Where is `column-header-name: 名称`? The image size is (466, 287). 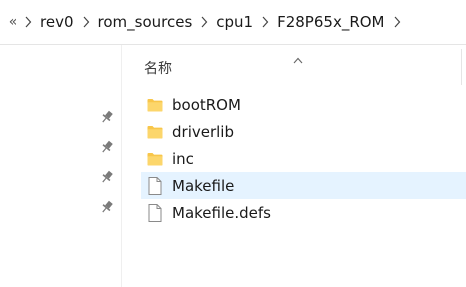
column-header-name: 名称 is located at coordinates (158, 68).